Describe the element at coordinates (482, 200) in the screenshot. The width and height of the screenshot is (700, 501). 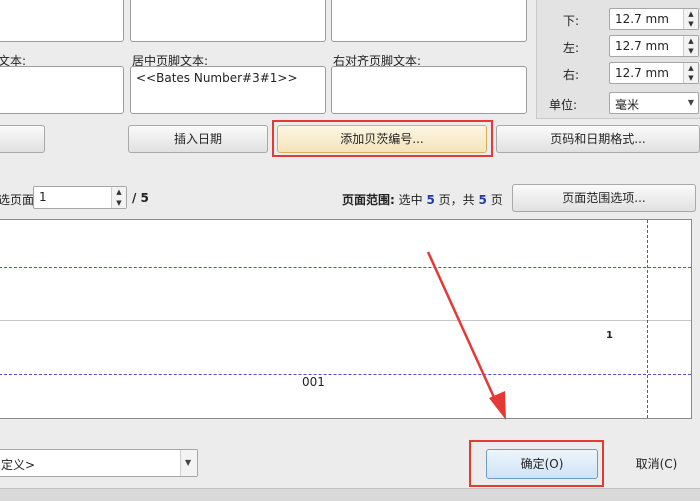
I see `page-range-total: 5` at that location.